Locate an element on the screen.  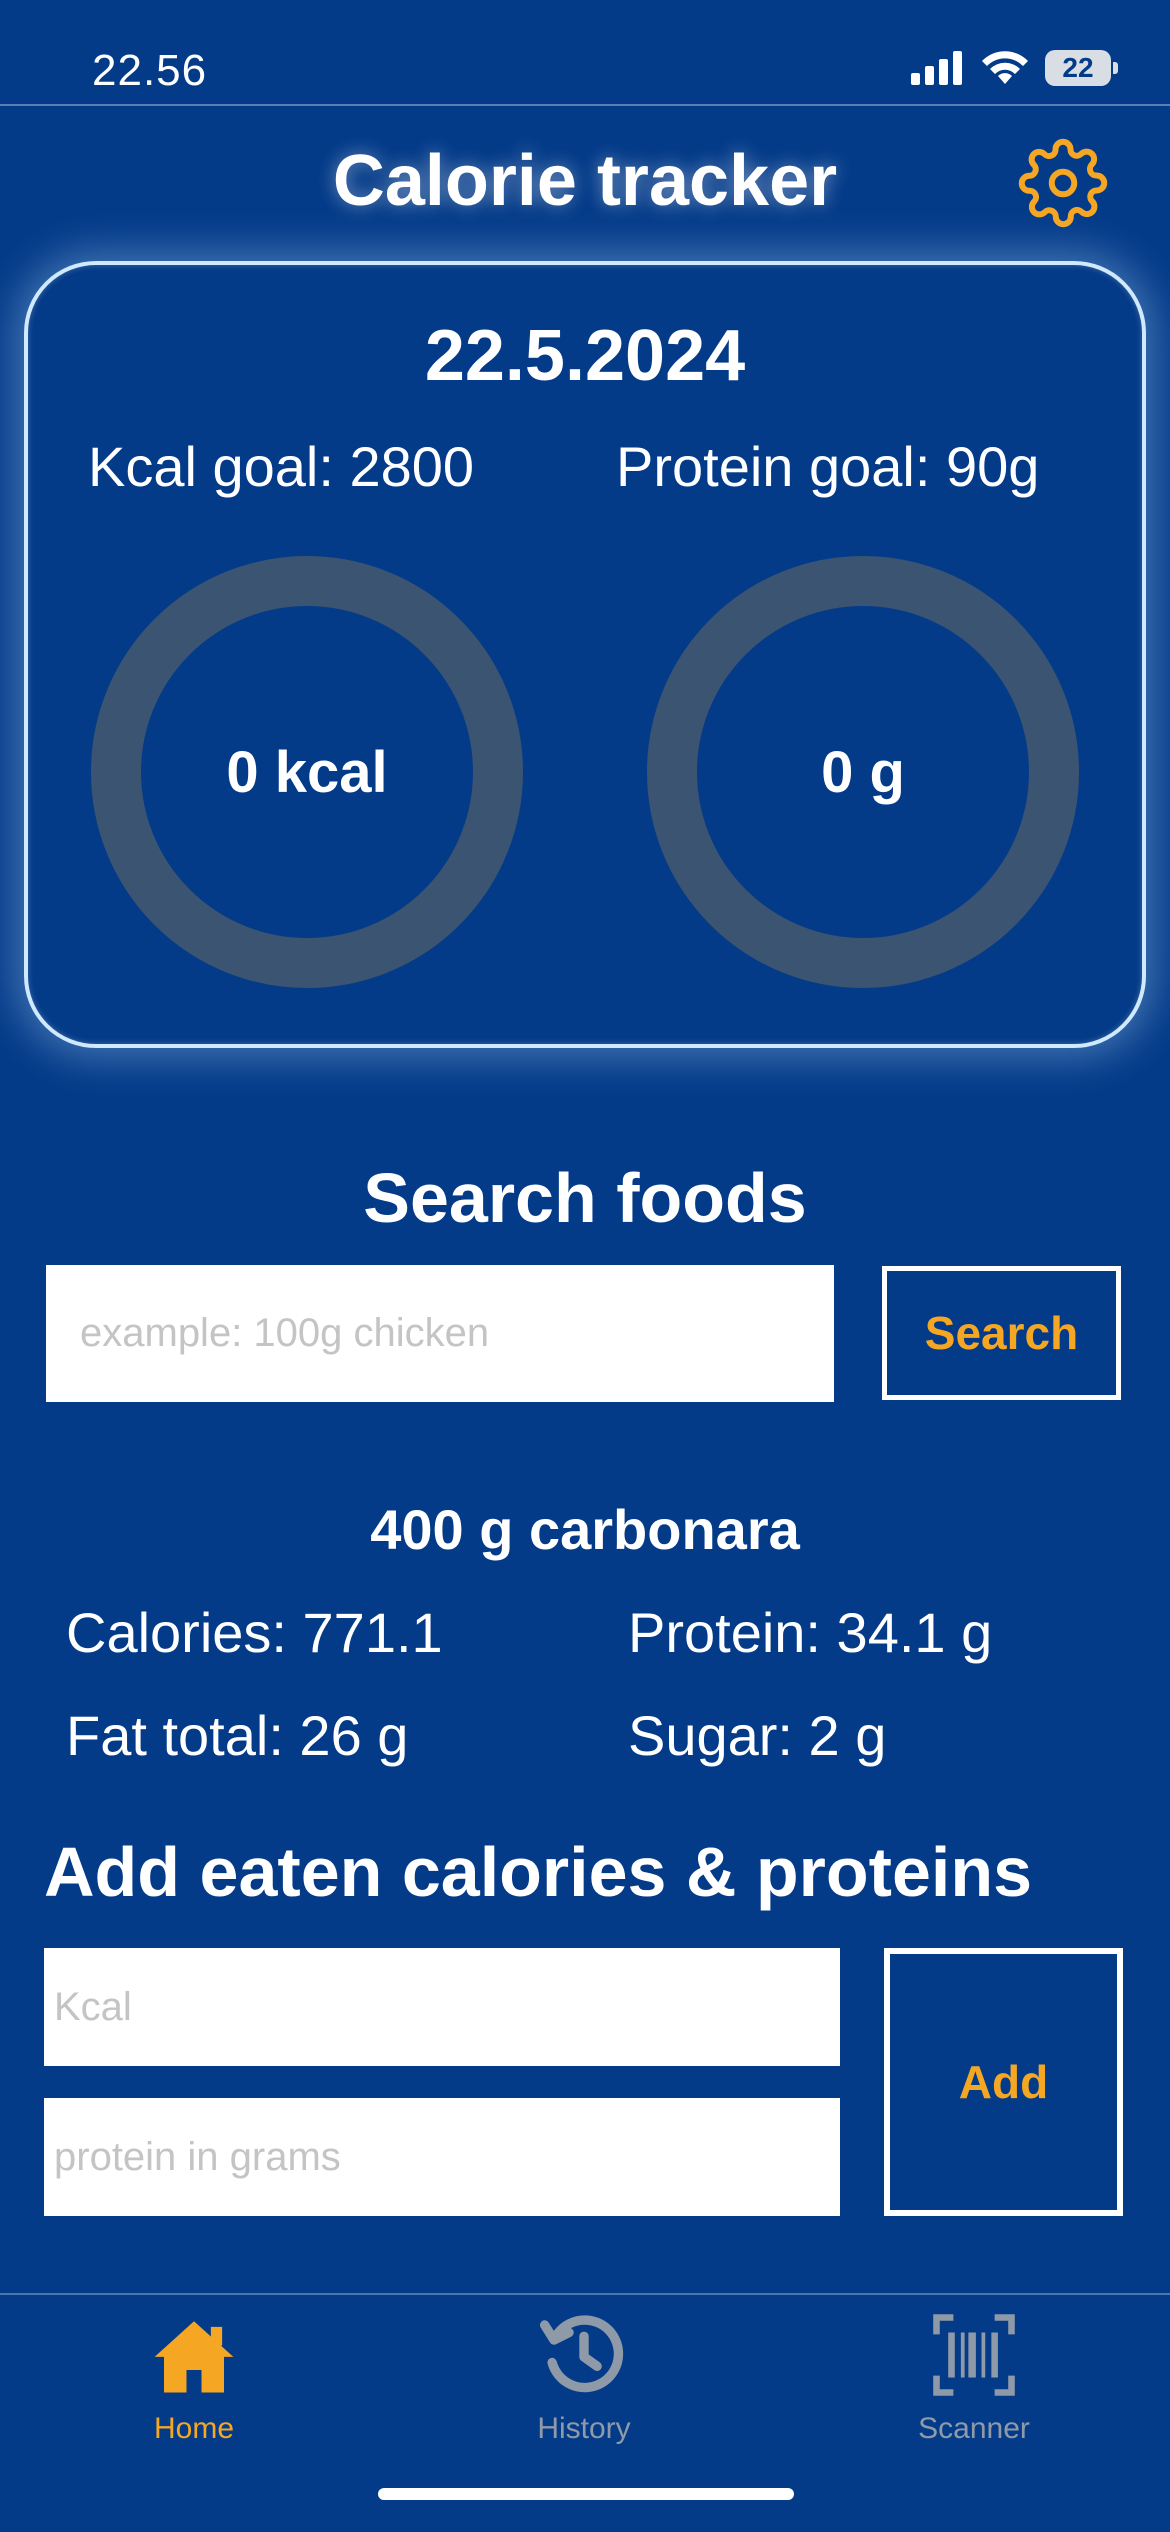
cellular-signal-icon is located at coordinates (936, 68).